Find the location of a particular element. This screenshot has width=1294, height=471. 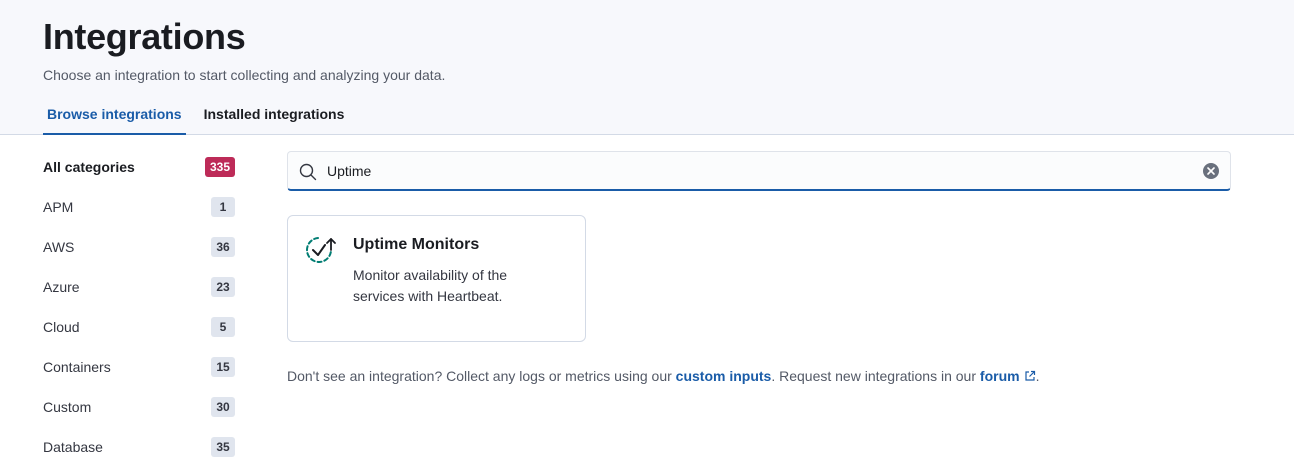

footer-text: . is located at coordinates (1037, 376).